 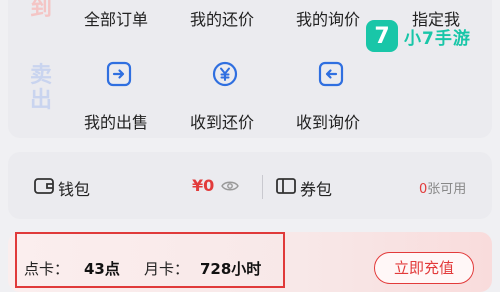 I want to click on wallet-label: 钱包, so click(x=74, y=188).